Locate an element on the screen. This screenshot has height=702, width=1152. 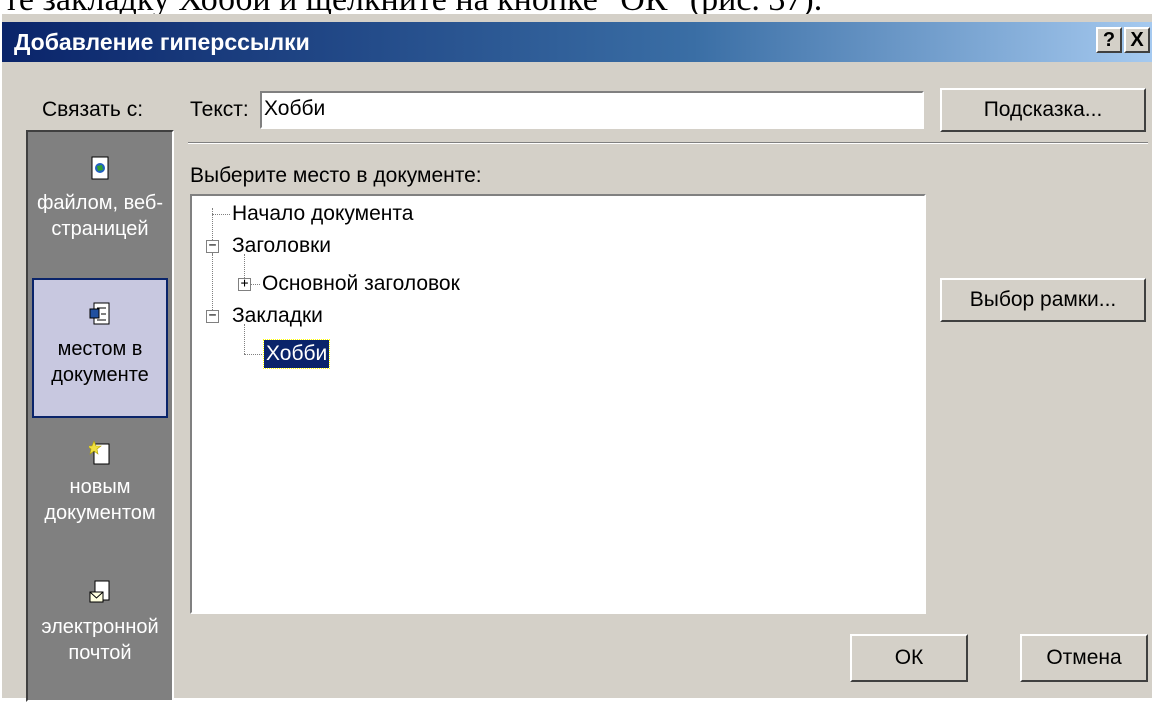
document-place-icon is located at coordinates (99, 313).